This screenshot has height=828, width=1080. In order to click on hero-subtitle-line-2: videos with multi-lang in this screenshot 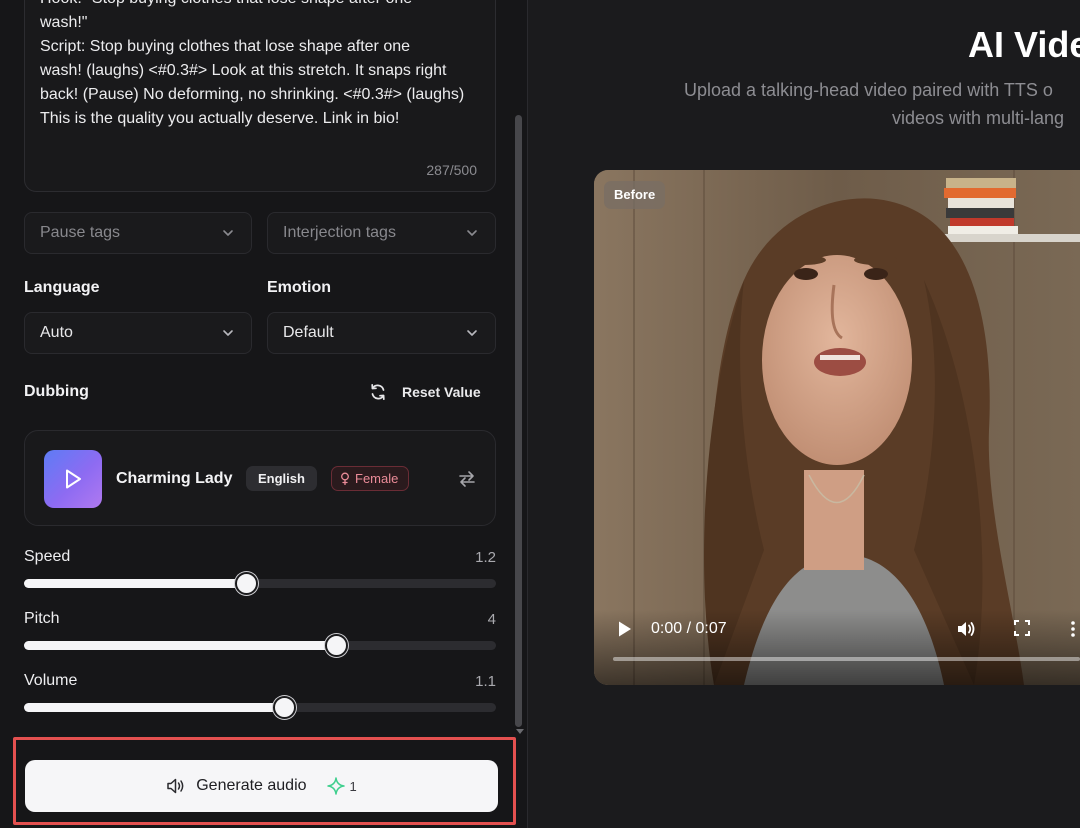, I will do `click(978, 118)`.